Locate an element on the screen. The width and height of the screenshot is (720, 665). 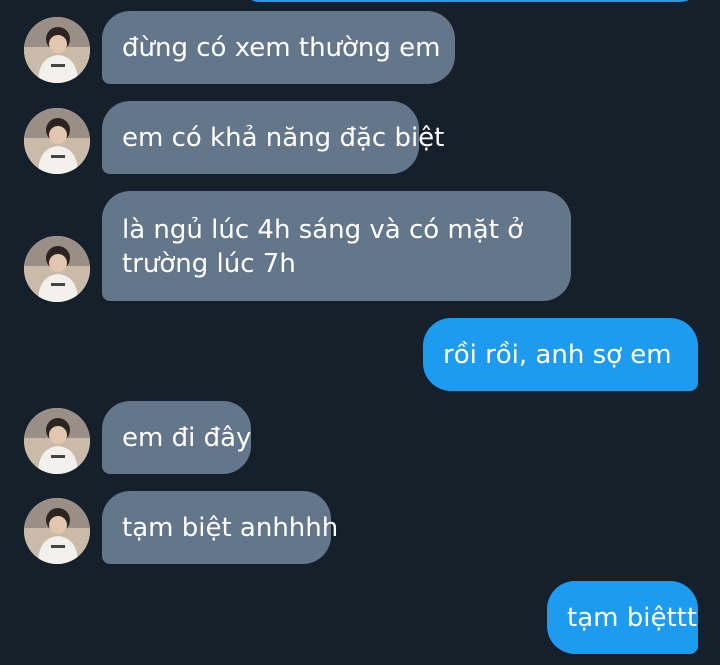
message-bubble-incoming: tạm biệt anhhhh is located at coordinates (220, 527).